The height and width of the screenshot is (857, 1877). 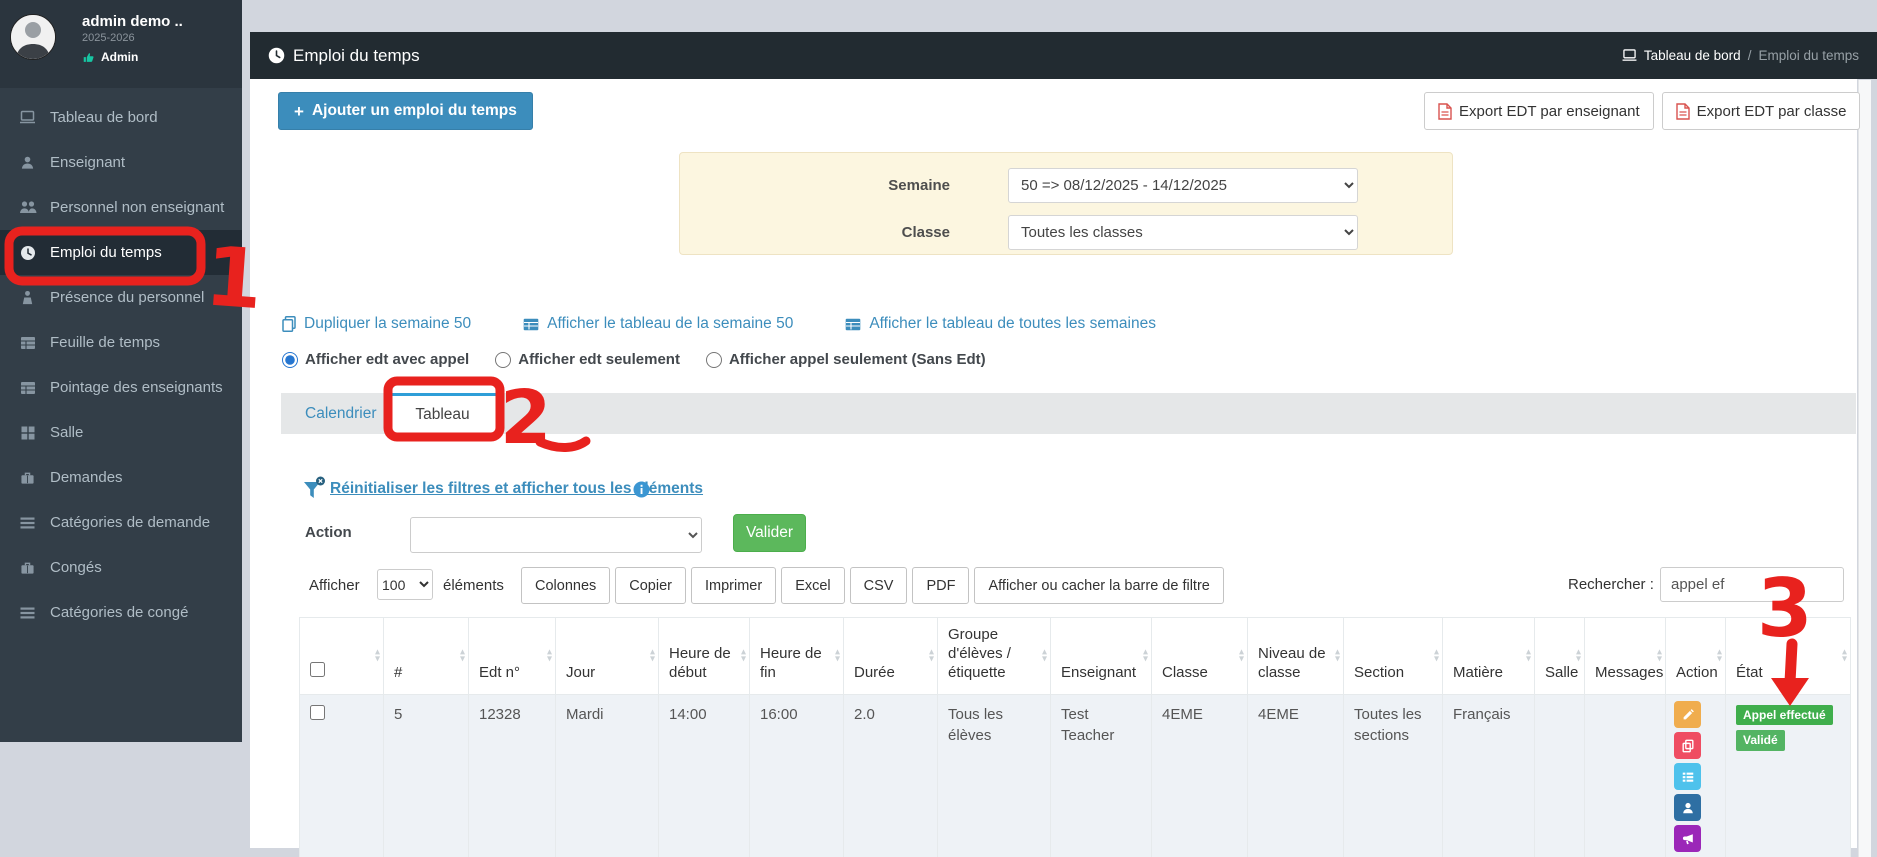 I want to click on cell-duree: 2.0, so click(x=890, y=775).